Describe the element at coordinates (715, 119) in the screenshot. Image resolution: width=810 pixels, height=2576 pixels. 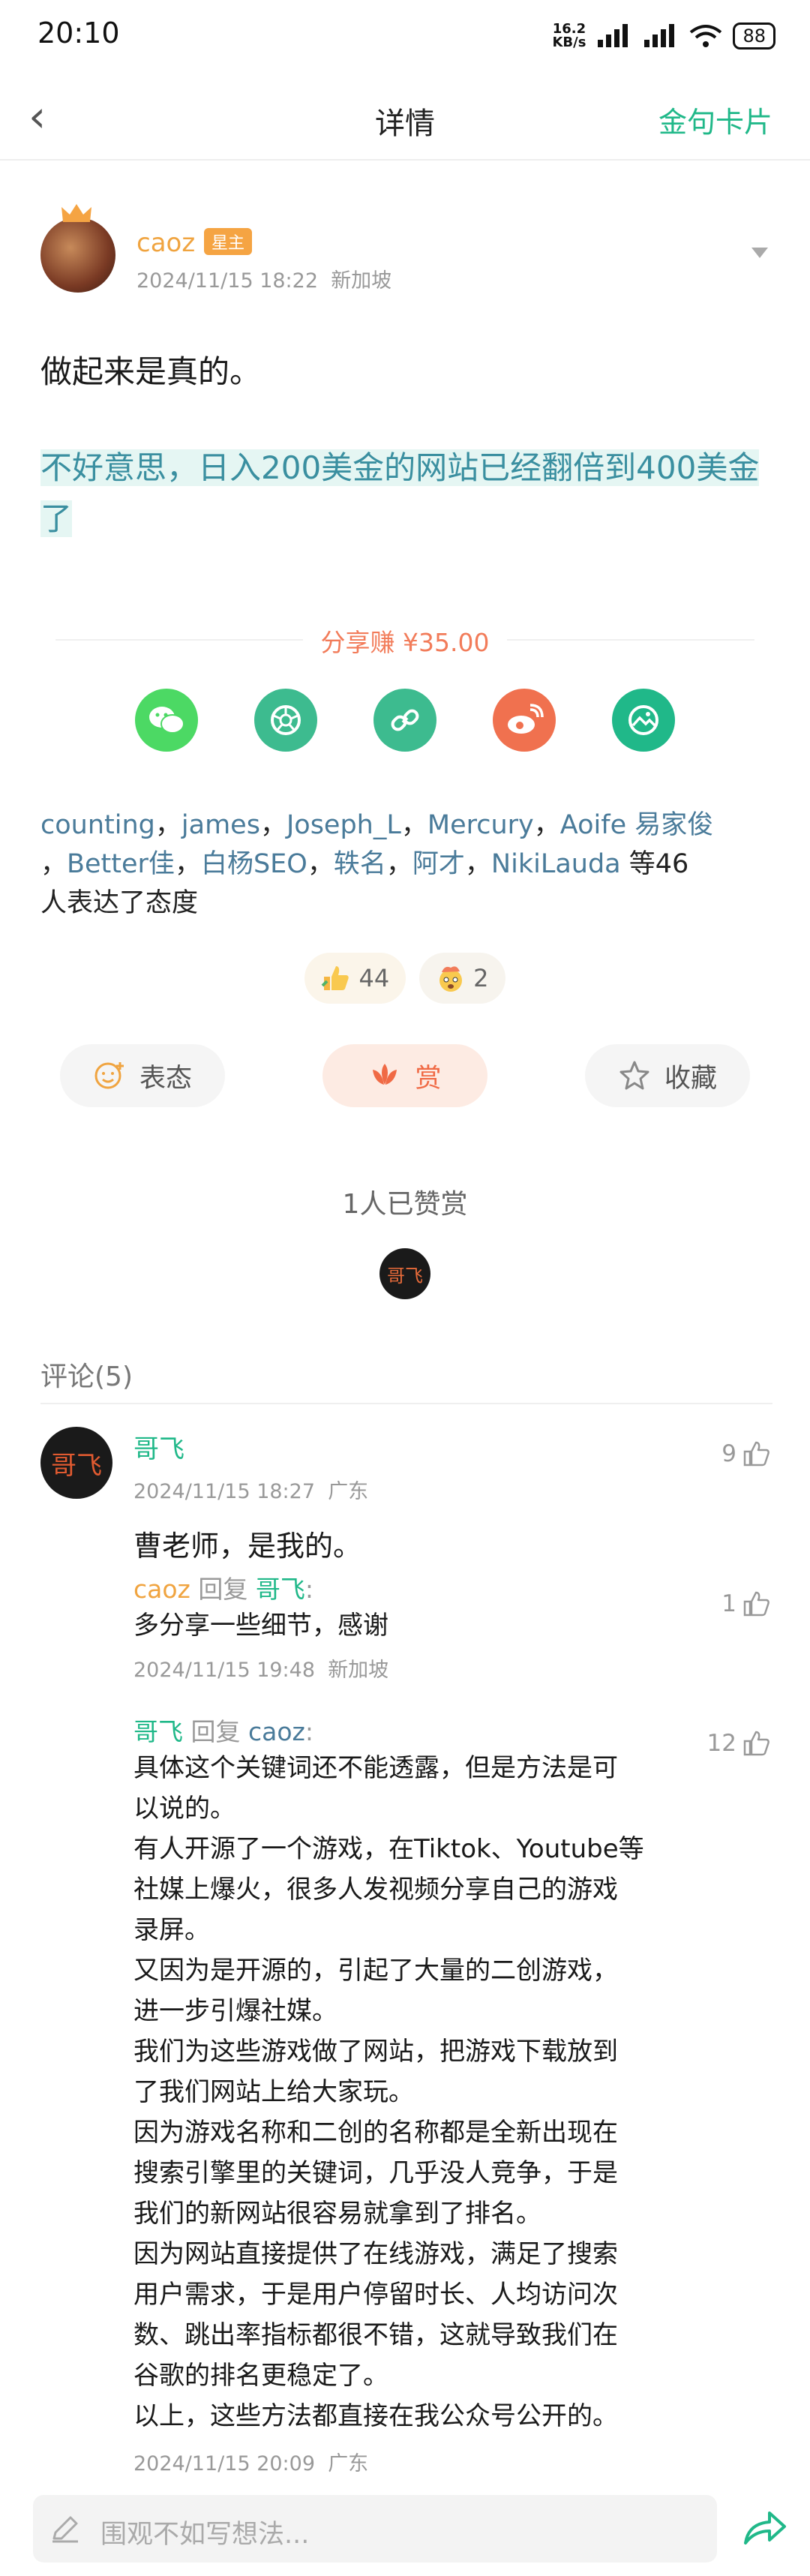
I see `quote-card-button: 金句卡片` at that location.